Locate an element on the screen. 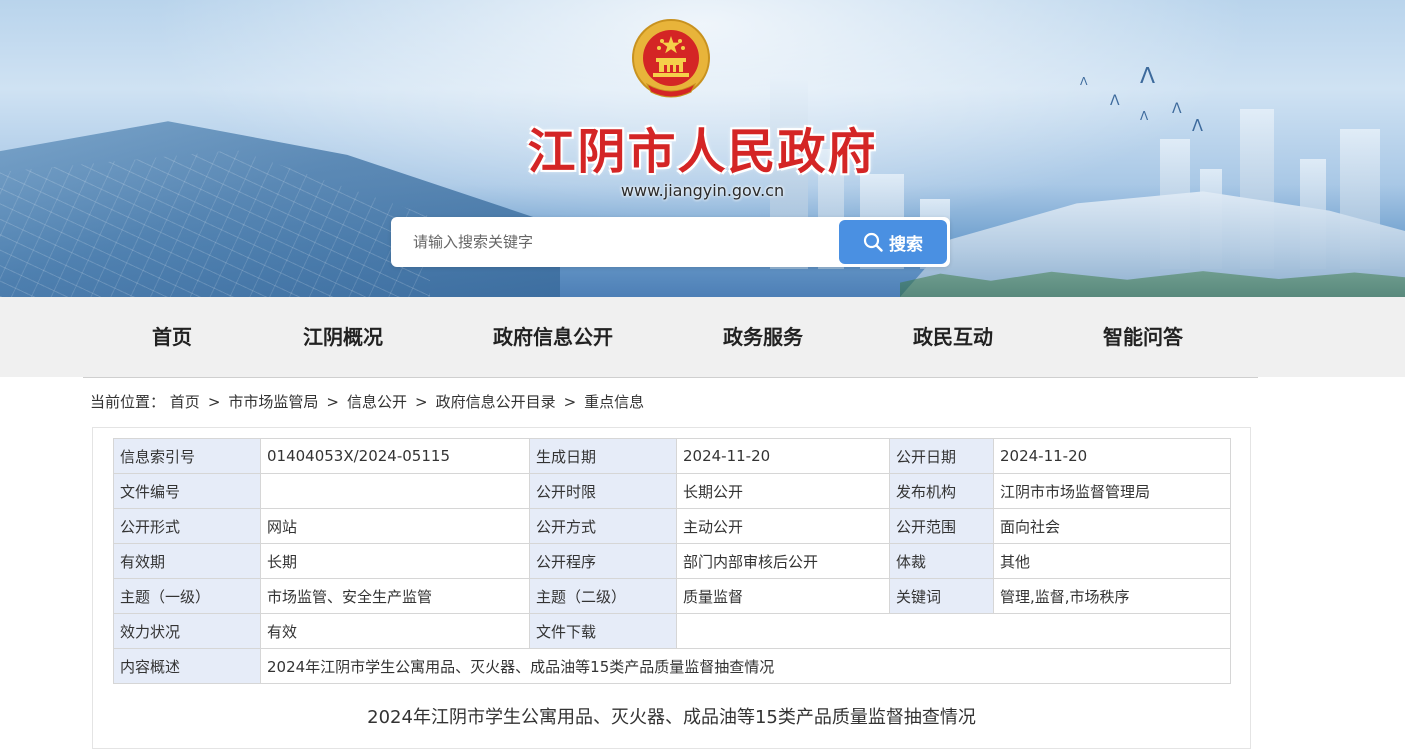 This screenshot has width=1405, height=749. breadcrumb-catalog: 政府信息公开目录 is located at coordinates (496, 402).